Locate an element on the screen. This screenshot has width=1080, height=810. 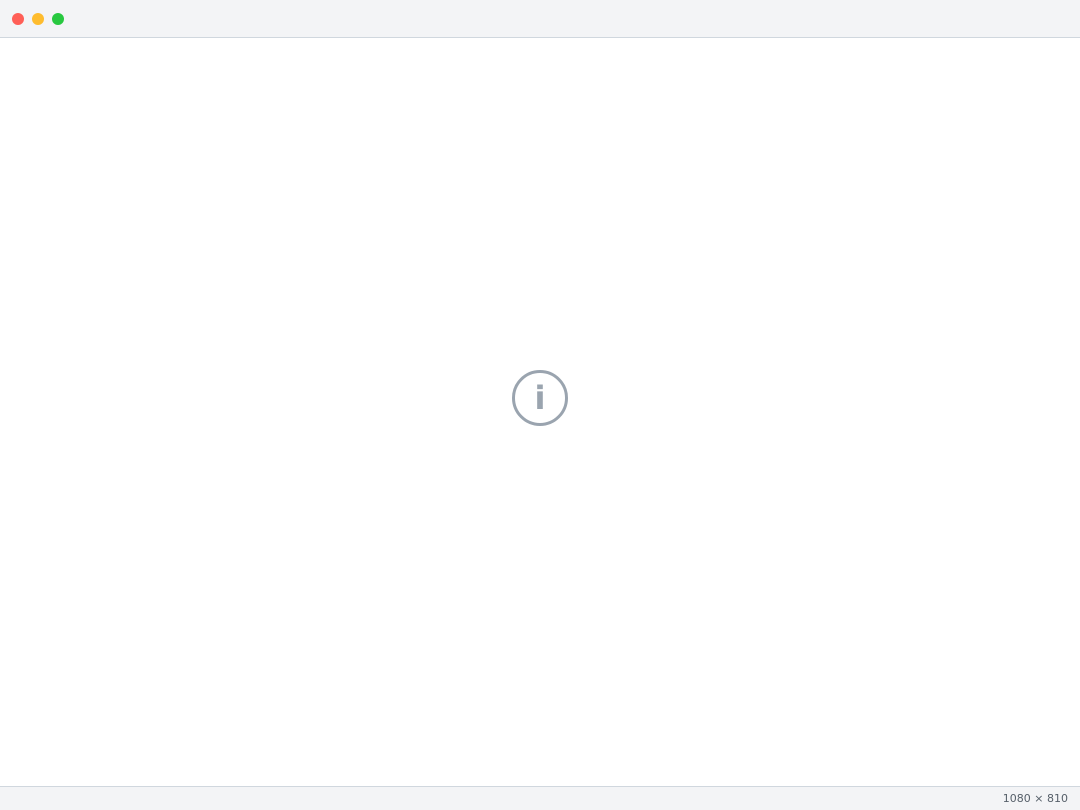
window-controls is located at coordinates (38, 18).